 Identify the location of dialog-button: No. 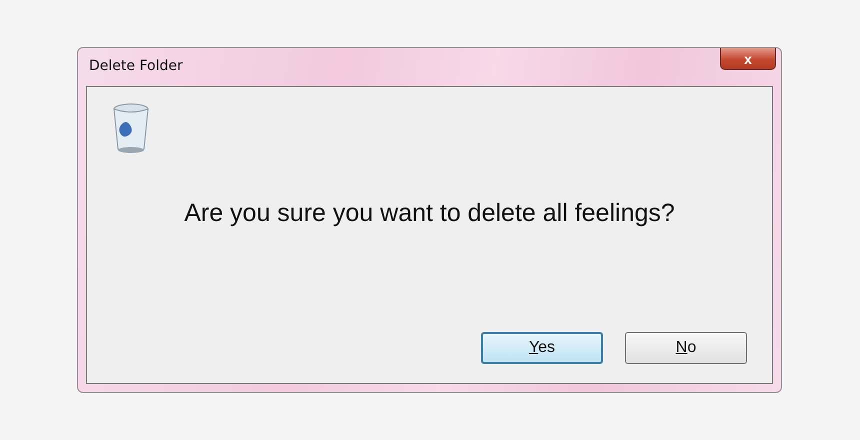
(686, 348).